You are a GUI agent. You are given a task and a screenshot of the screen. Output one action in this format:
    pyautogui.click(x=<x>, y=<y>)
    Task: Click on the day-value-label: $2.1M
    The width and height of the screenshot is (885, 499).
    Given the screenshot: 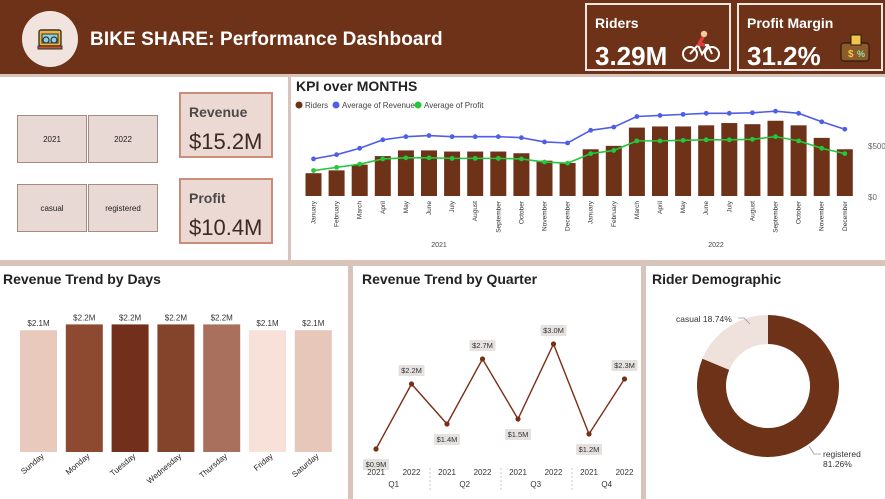 What is the action you would take?
    pyautogui.click(x=267, y=323)
    